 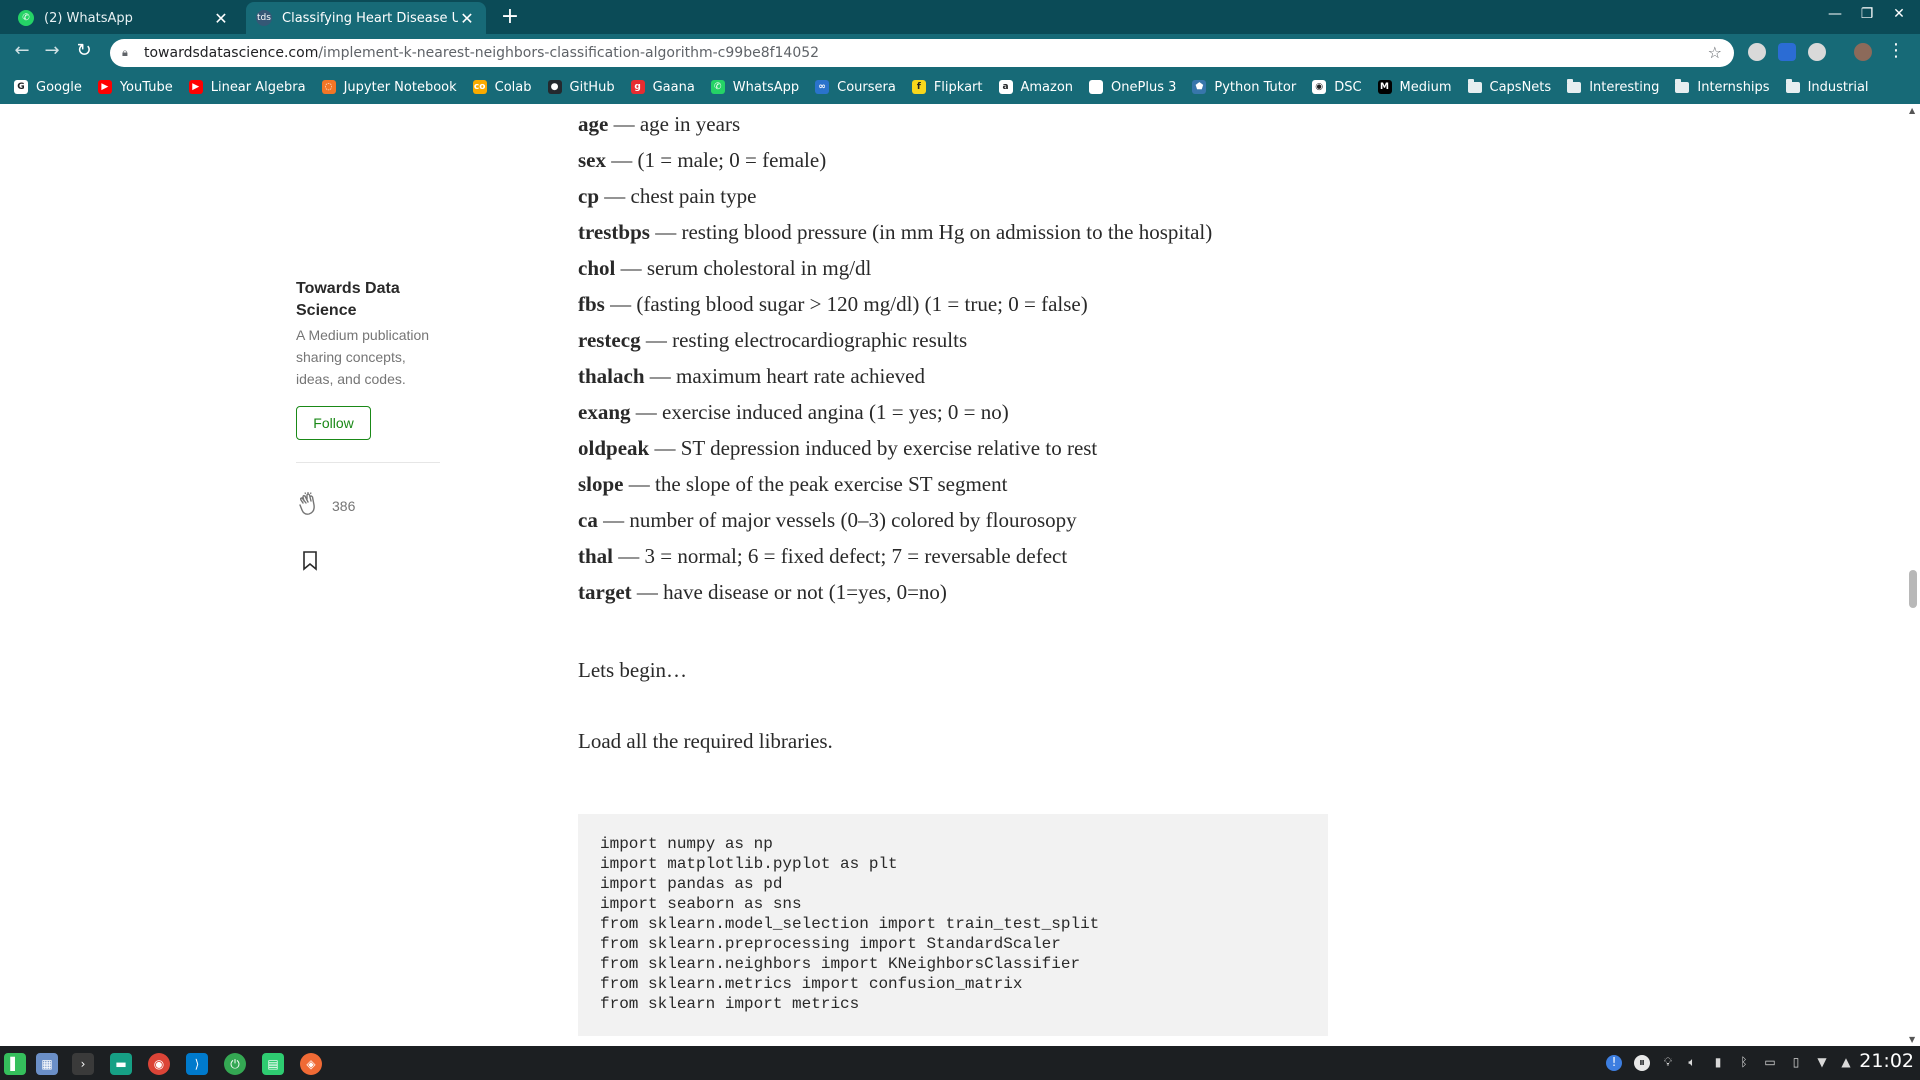 What do you see at coordinates (333, 423) in the screenshot?
I see `follow-button: Follow` at bounding box center [333, 423].